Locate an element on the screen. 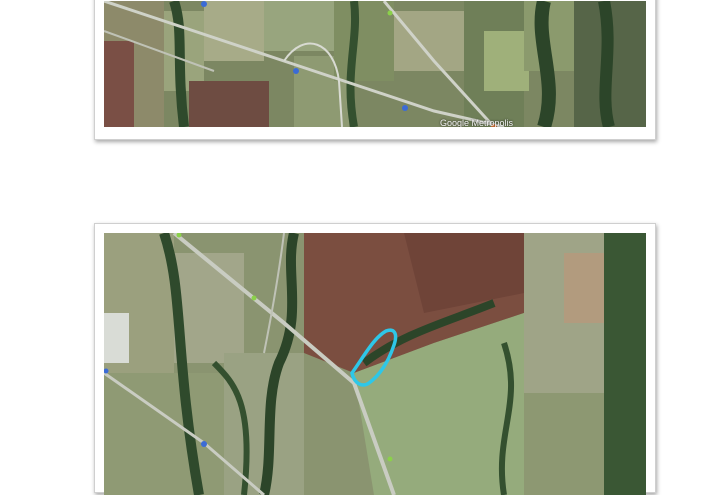  map-watermark: Google Metropolis is located at coordinates (477, 122).